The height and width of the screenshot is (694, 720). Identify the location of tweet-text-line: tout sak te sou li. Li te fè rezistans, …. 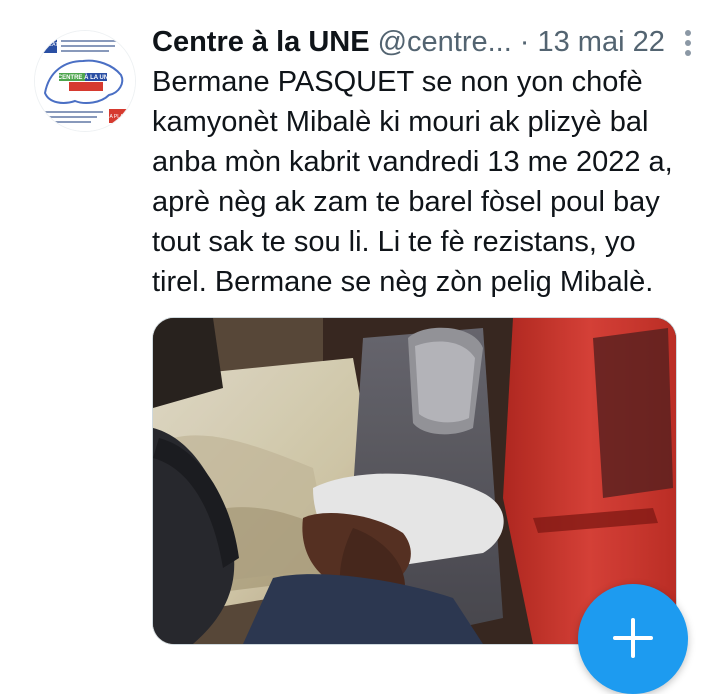
(394, 242).